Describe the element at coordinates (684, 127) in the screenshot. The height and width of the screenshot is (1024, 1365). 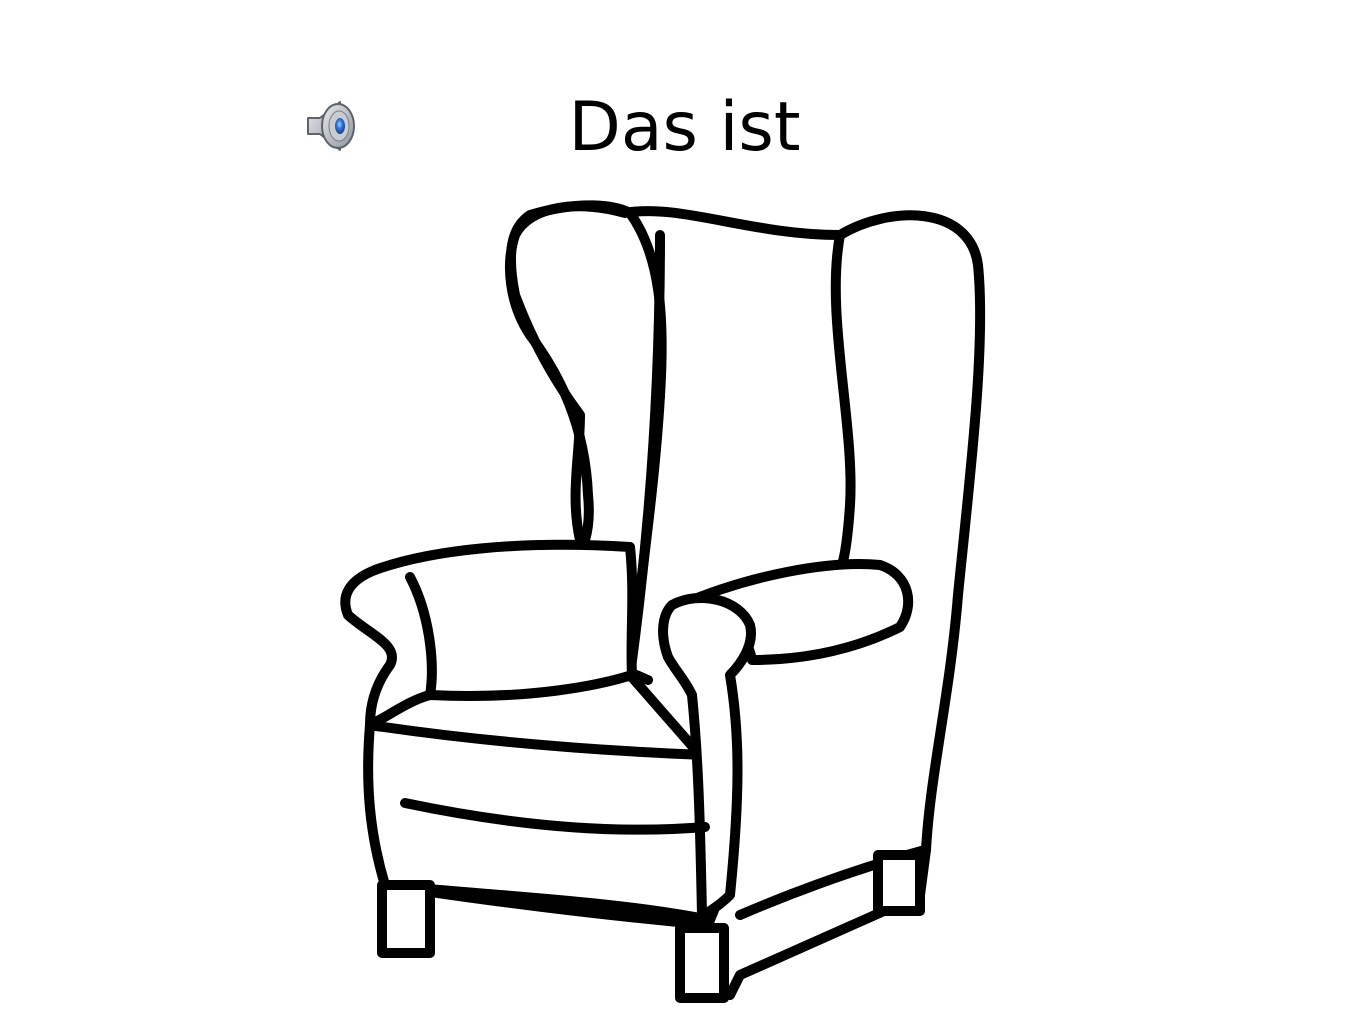
I see `slide-title: Das ist` at that location.